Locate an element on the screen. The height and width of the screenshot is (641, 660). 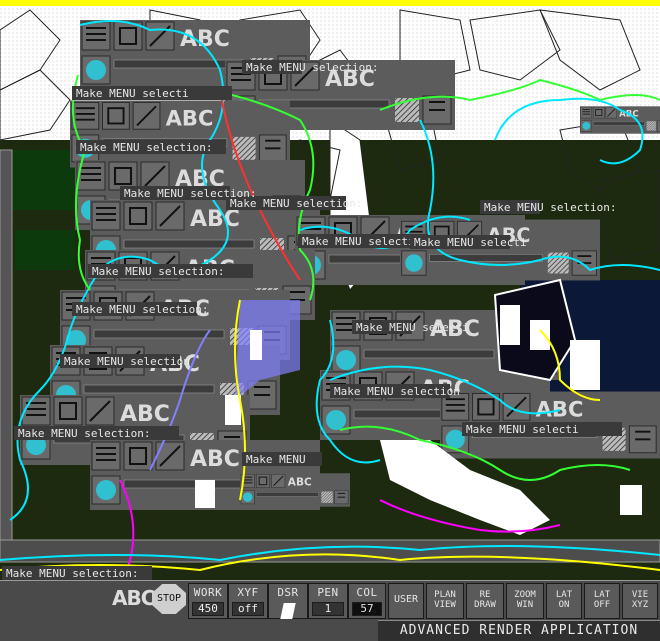
xyf-value: off is located at coordinates (248, 609).